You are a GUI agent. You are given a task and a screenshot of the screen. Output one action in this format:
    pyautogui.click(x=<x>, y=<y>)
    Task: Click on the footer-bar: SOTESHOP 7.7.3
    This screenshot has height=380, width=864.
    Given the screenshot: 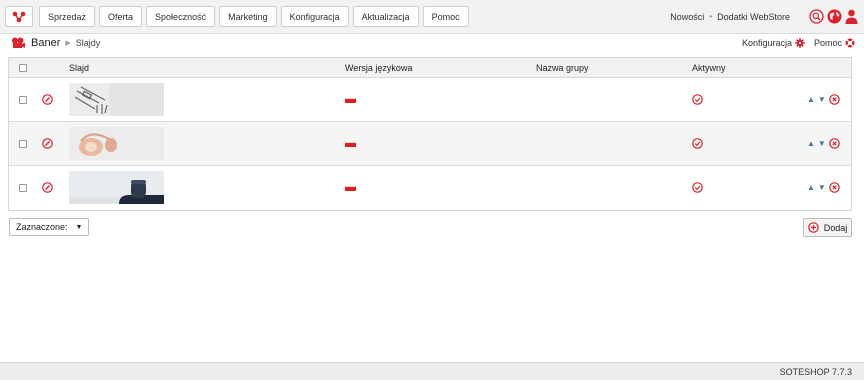 What is the action you would take?
    pyautogui.click(x=432, y=371)
    